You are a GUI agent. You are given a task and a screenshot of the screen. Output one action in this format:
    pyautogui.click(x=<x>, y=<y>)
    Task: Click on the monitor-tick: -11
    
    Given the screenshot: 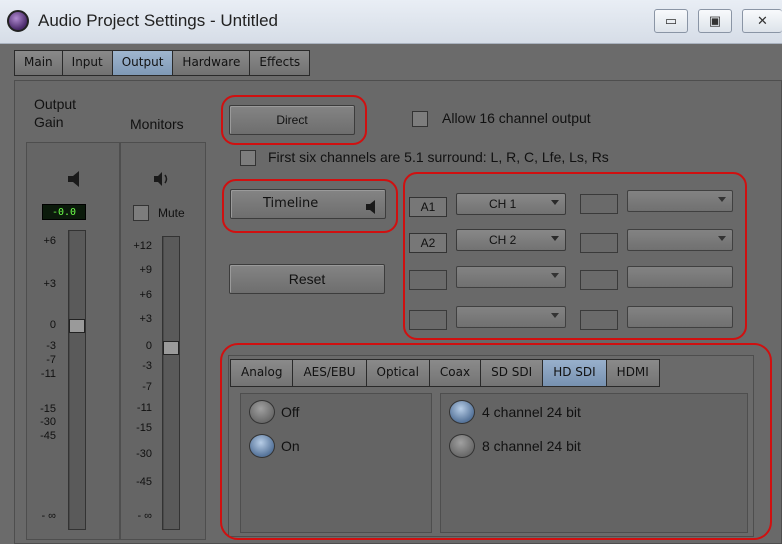 What is the action you would take?
    pyautogui.click(x=144, y=408)
    